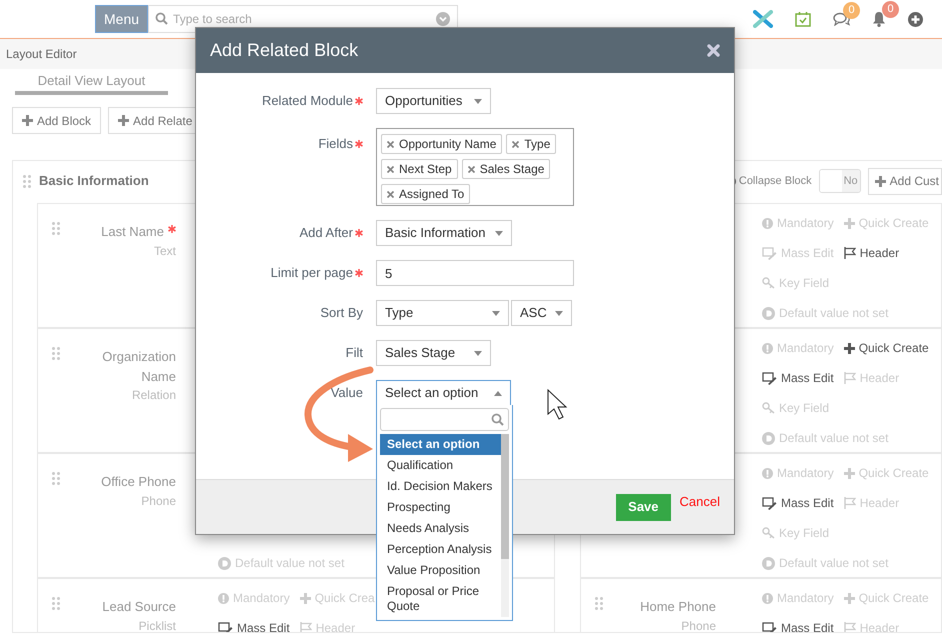 The image size is (942, 635). Describe the element at coordinates (341, 313) in the screenshot. I see `field-label: Sort By` at that location.